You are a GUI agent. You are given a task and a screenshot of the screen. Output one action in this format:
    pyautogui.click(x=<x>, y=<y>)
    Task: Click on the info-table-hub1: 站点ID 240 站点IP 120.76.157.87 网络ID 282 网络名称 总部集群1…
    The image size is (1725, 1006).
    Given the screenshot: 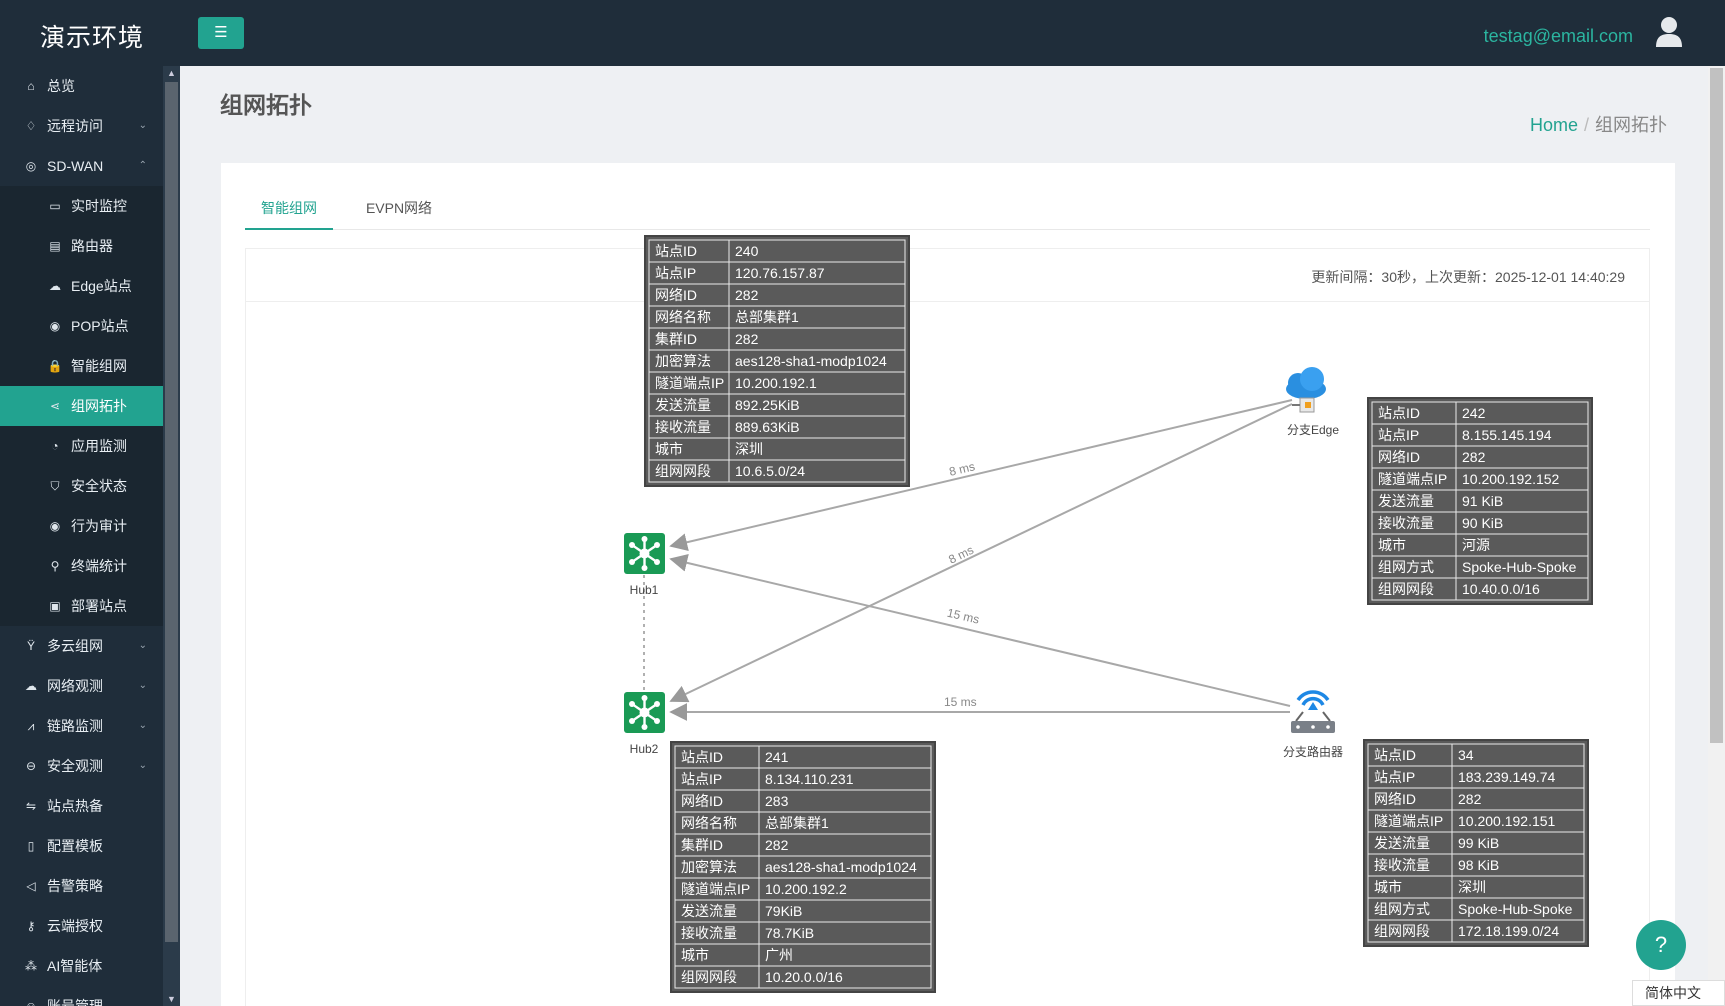 What is the action you would take?
    pyautogui.click(x=777, y=361)
    